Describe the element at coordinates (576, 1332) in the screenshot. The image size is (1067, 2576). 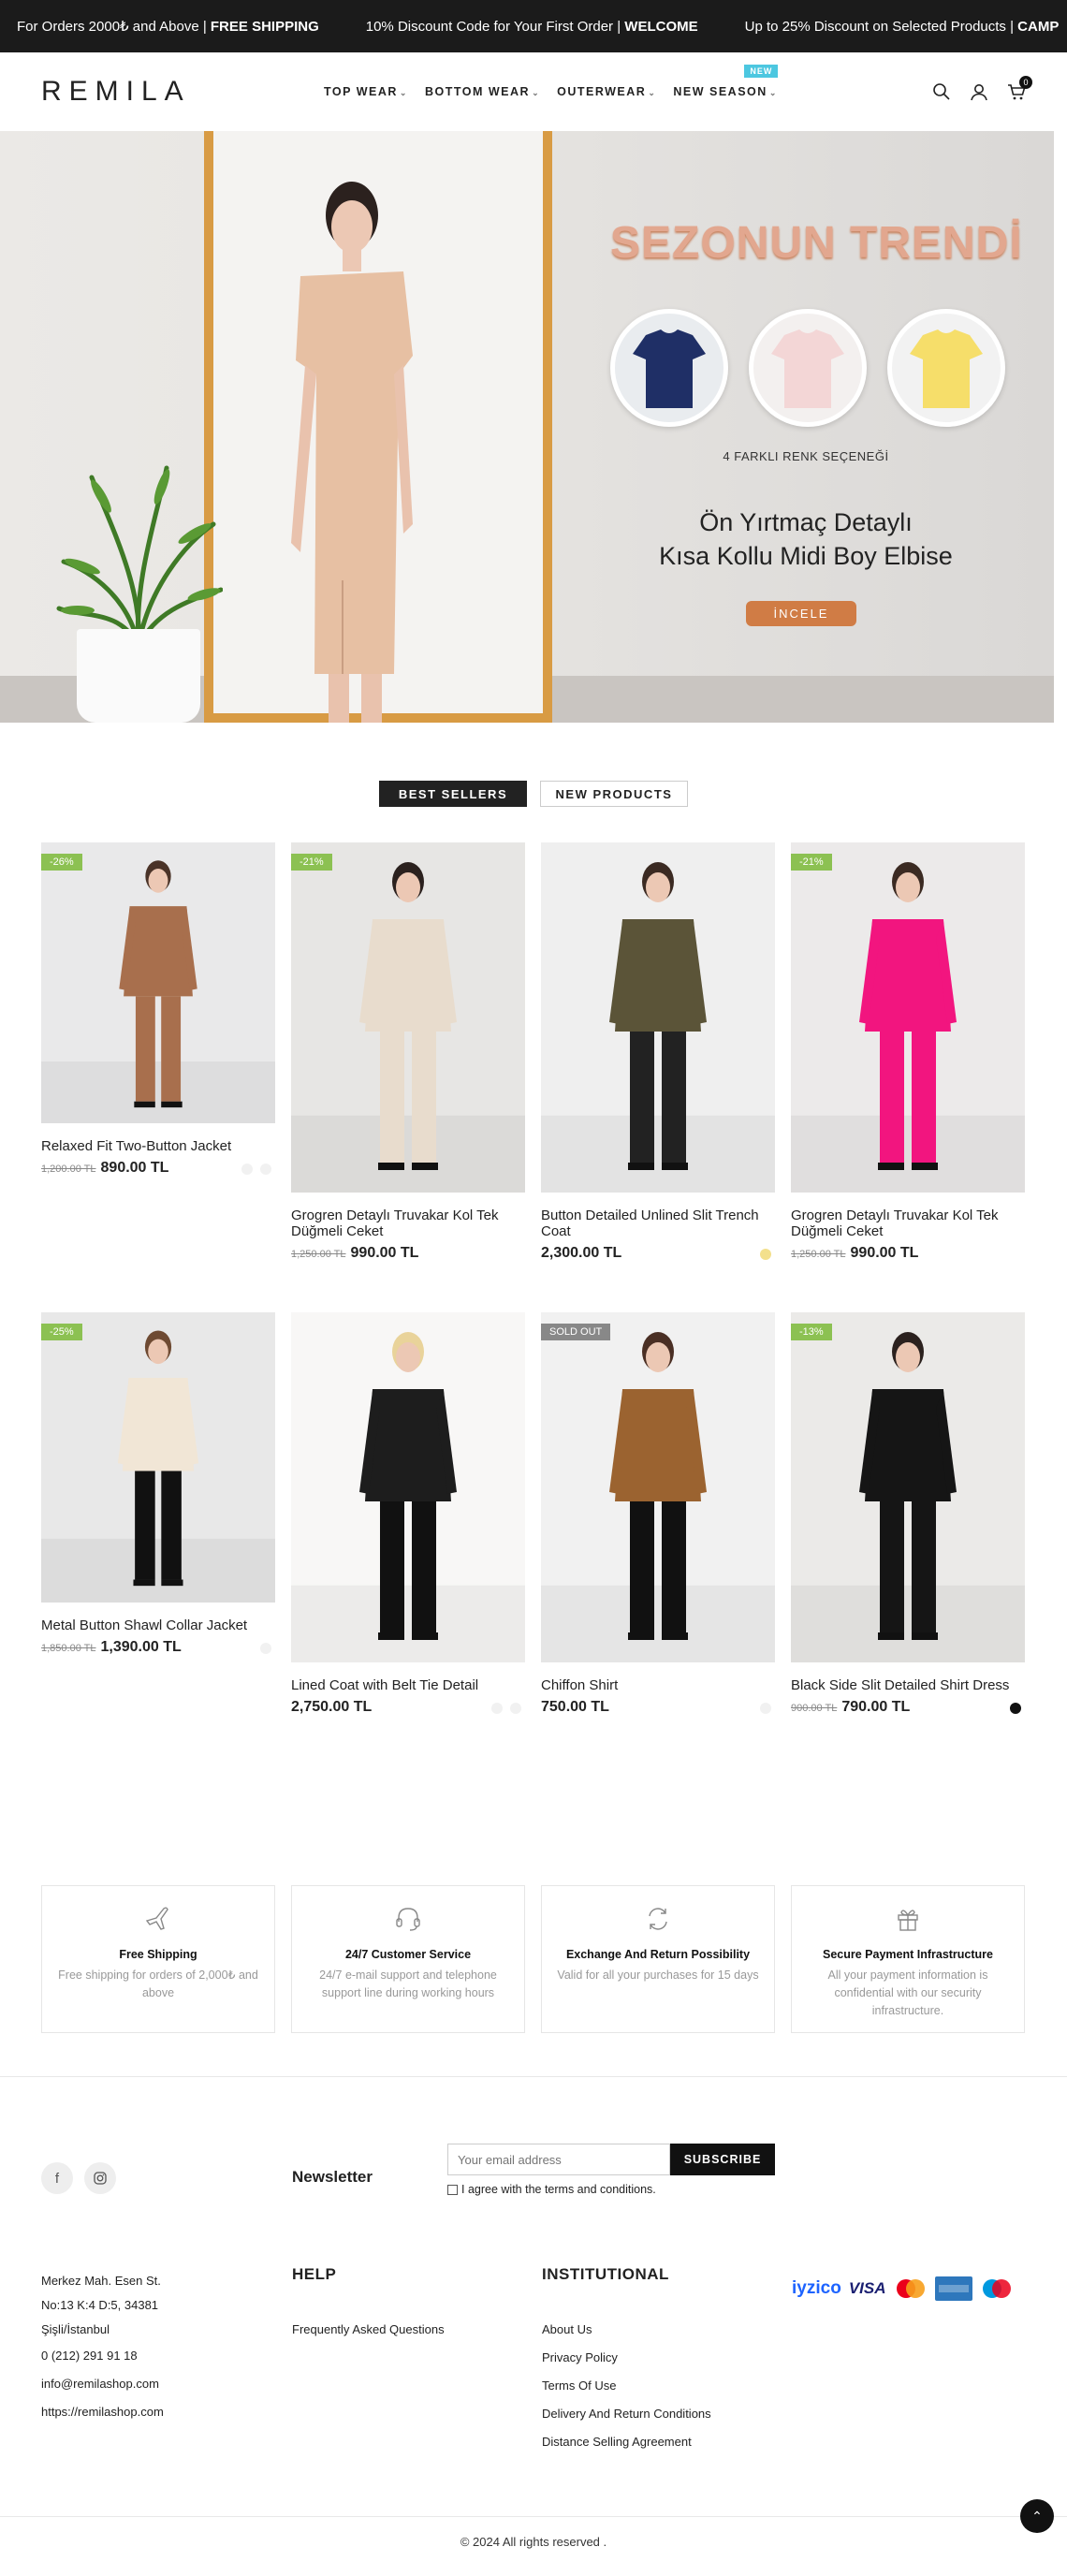
I see `sold-out-badge: SOLD OUT` at that location.